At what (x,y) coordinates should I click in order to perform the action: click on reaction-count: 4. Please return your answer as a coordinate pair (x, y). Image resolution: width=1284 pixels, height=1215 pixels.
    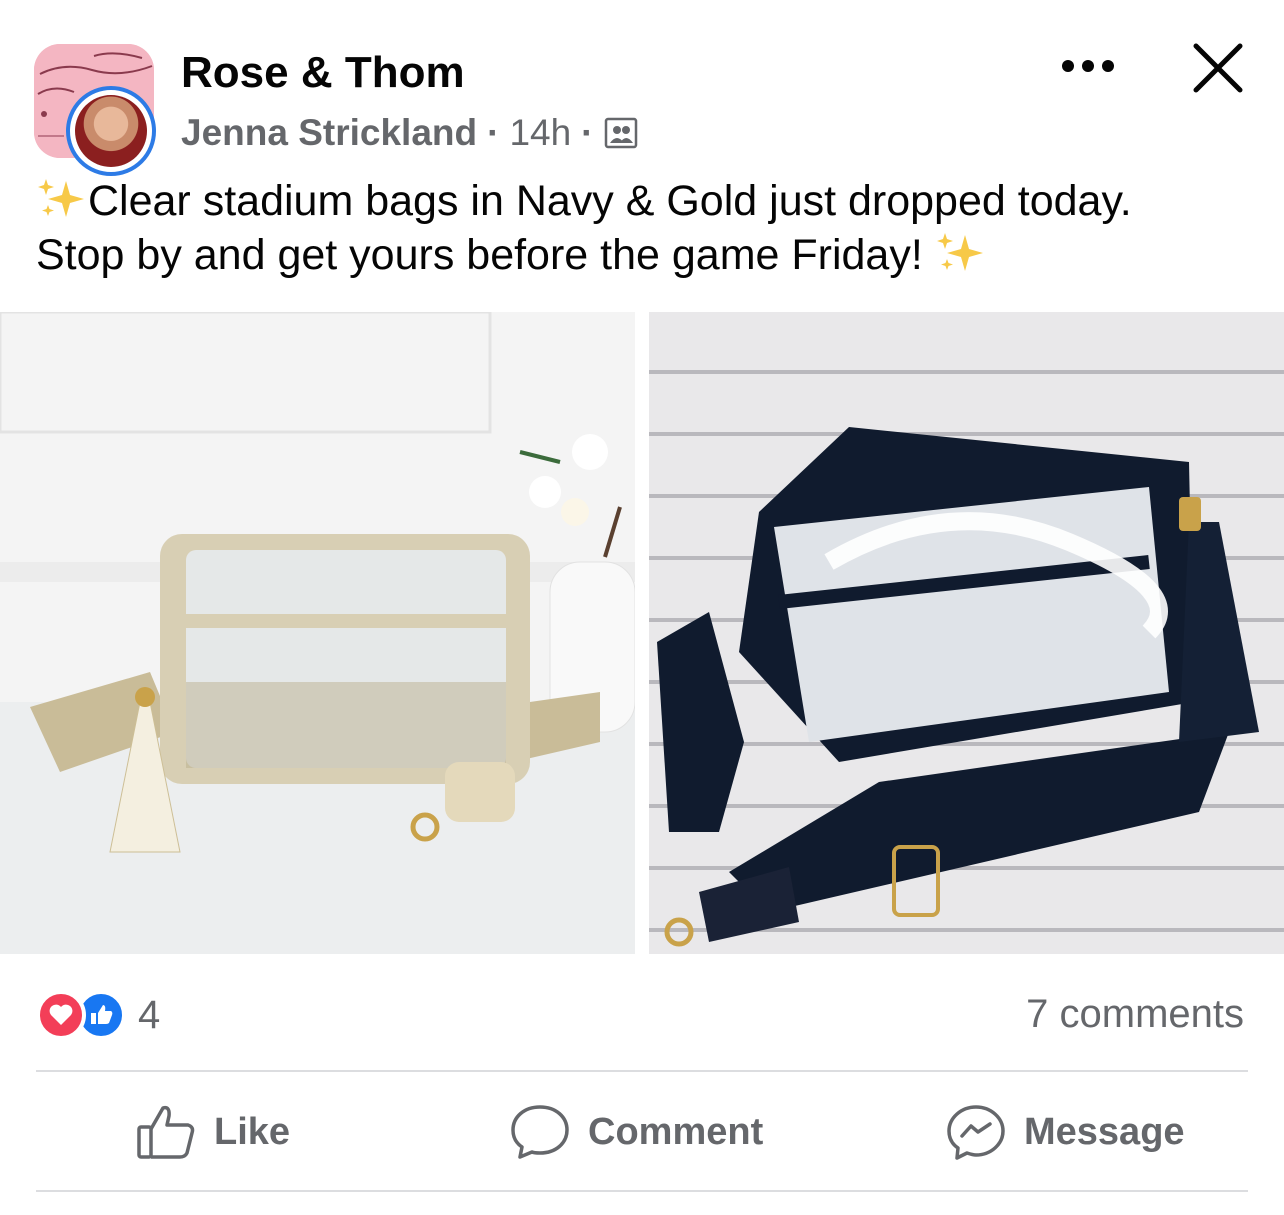
    Looking at the image, I should click on (149, 1014).